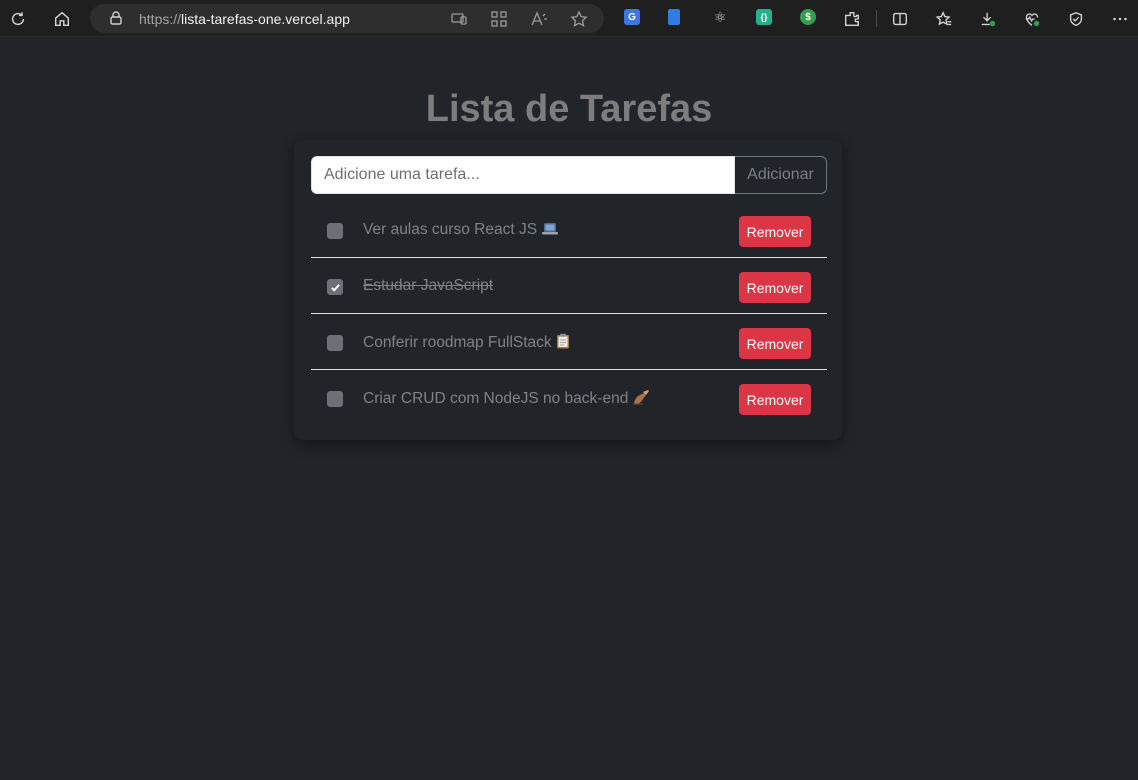  Describe the element at coordinates (116, 18) in the screenshot. I see `lock-icon` at that location.